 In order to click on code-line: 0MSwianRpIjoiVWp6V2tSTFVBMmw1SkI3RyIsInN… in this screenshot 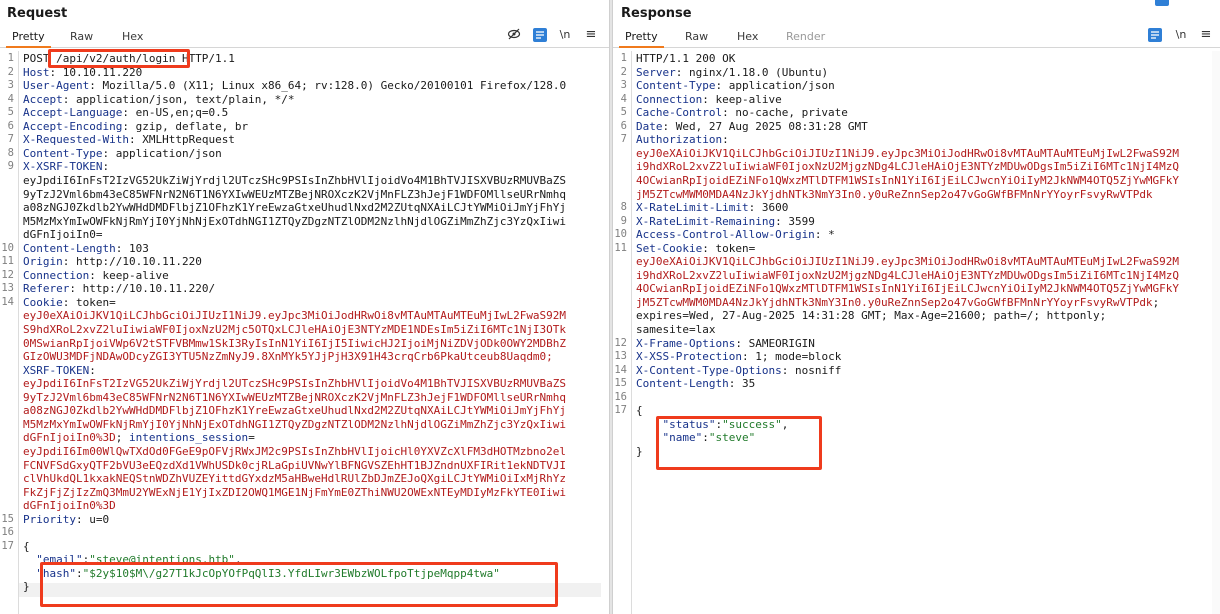, I will do `click(304, 344)`.